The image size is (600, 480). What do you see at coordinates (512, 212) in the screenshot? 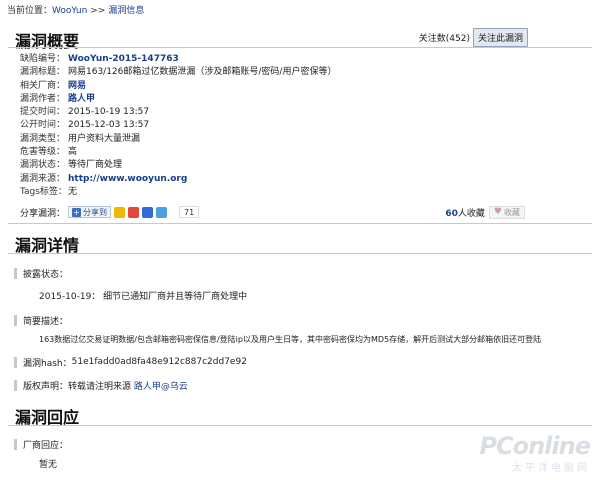
I see `favorite-button-label: 收藏` at bounding box center [512, 212].